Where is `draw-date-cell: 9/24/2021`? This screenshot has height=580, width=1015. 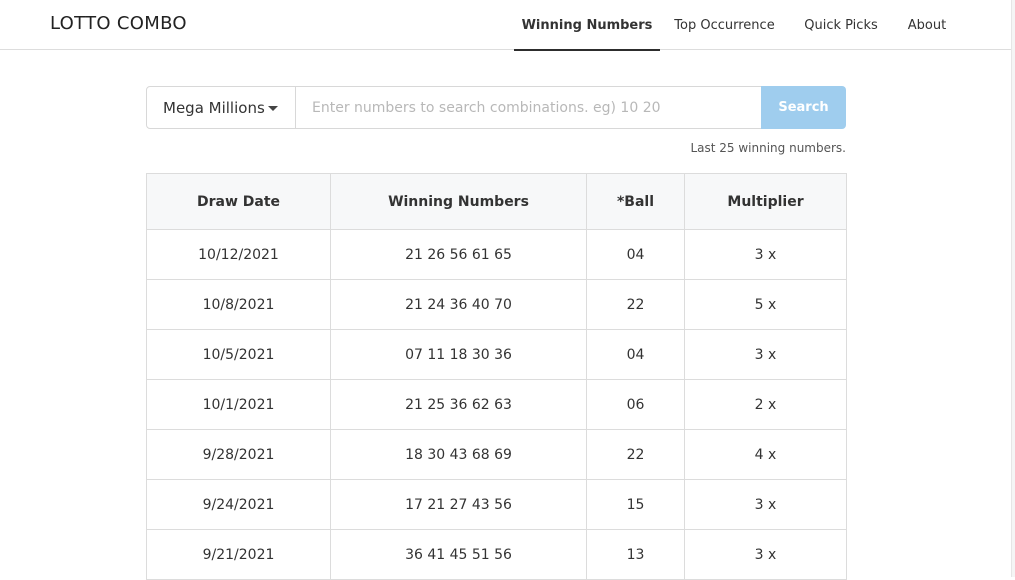 draw-date-cell: 9/24/2021 is located at coordinates (238, 504).